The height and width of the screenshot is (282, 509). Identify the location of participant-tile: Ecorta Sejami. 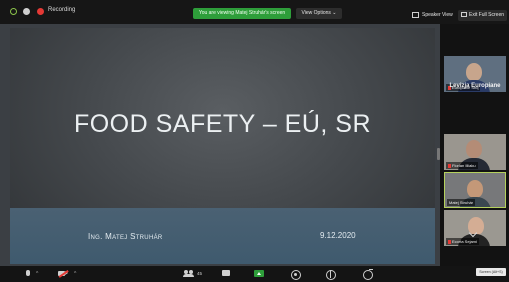
(475, 228).